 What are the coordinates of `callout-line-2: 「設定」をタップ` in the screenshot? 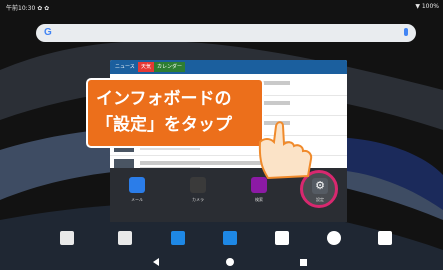 It's located at (164, 125).